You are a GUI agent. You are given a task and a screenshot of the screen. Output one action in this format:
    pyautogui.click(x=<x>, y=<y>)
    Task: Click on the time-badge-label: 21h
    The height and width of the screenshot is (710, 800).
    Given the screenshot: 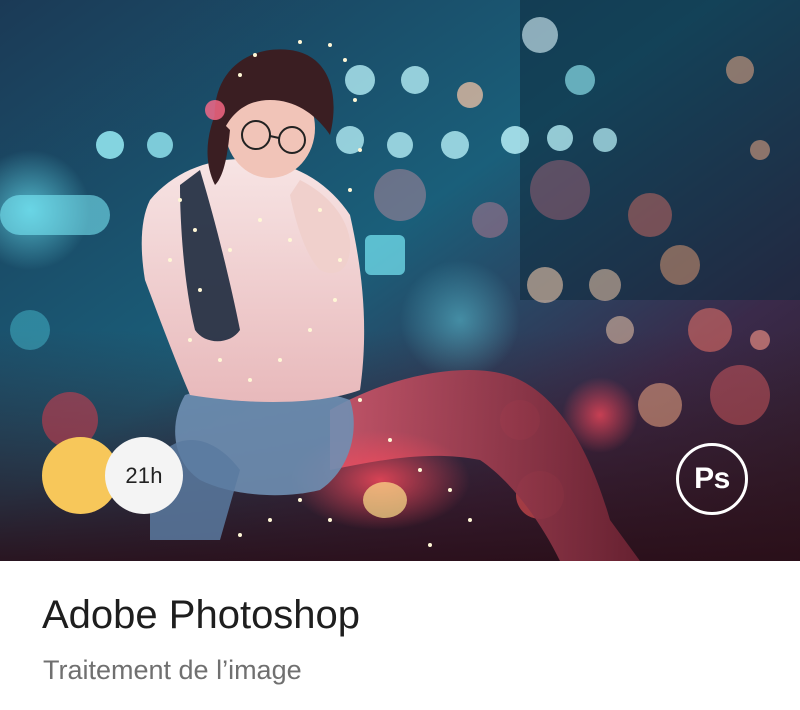 What is the action you would take?
    pyautogui.click(x=144, y=475)
    